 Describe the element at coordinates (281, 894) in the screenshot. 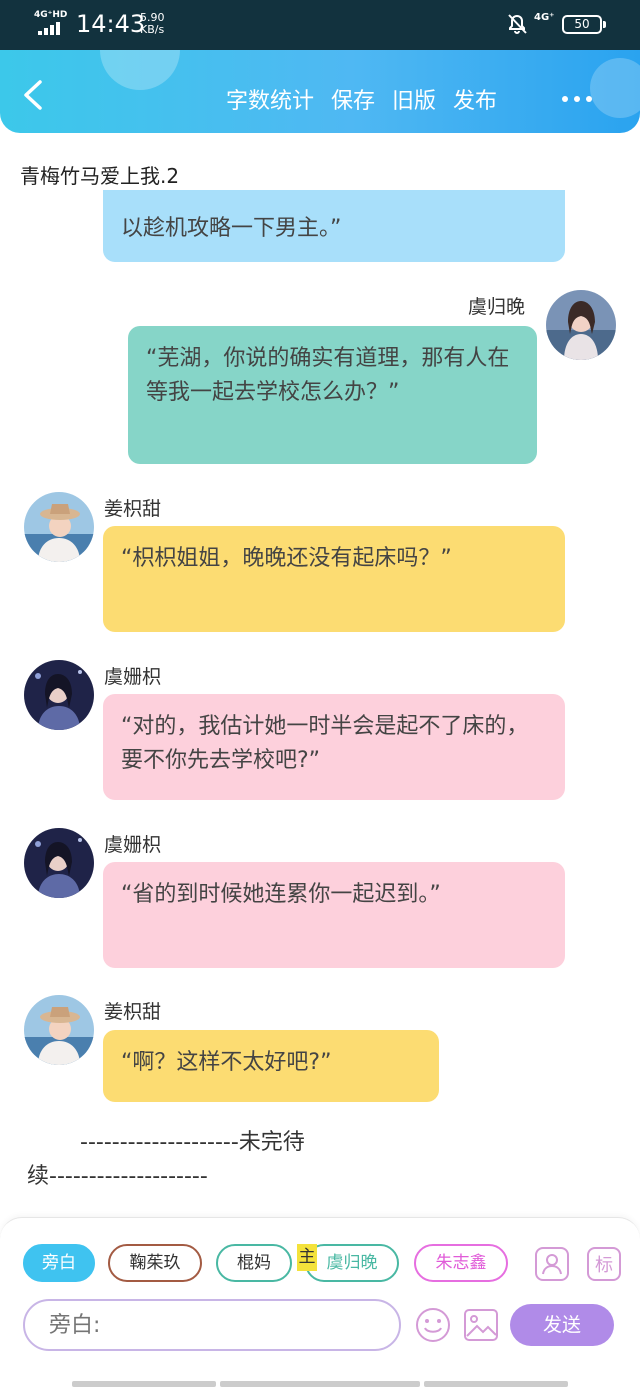

I see `bubble-text: “省的到时候她连累你一起迟到。”` at that location.